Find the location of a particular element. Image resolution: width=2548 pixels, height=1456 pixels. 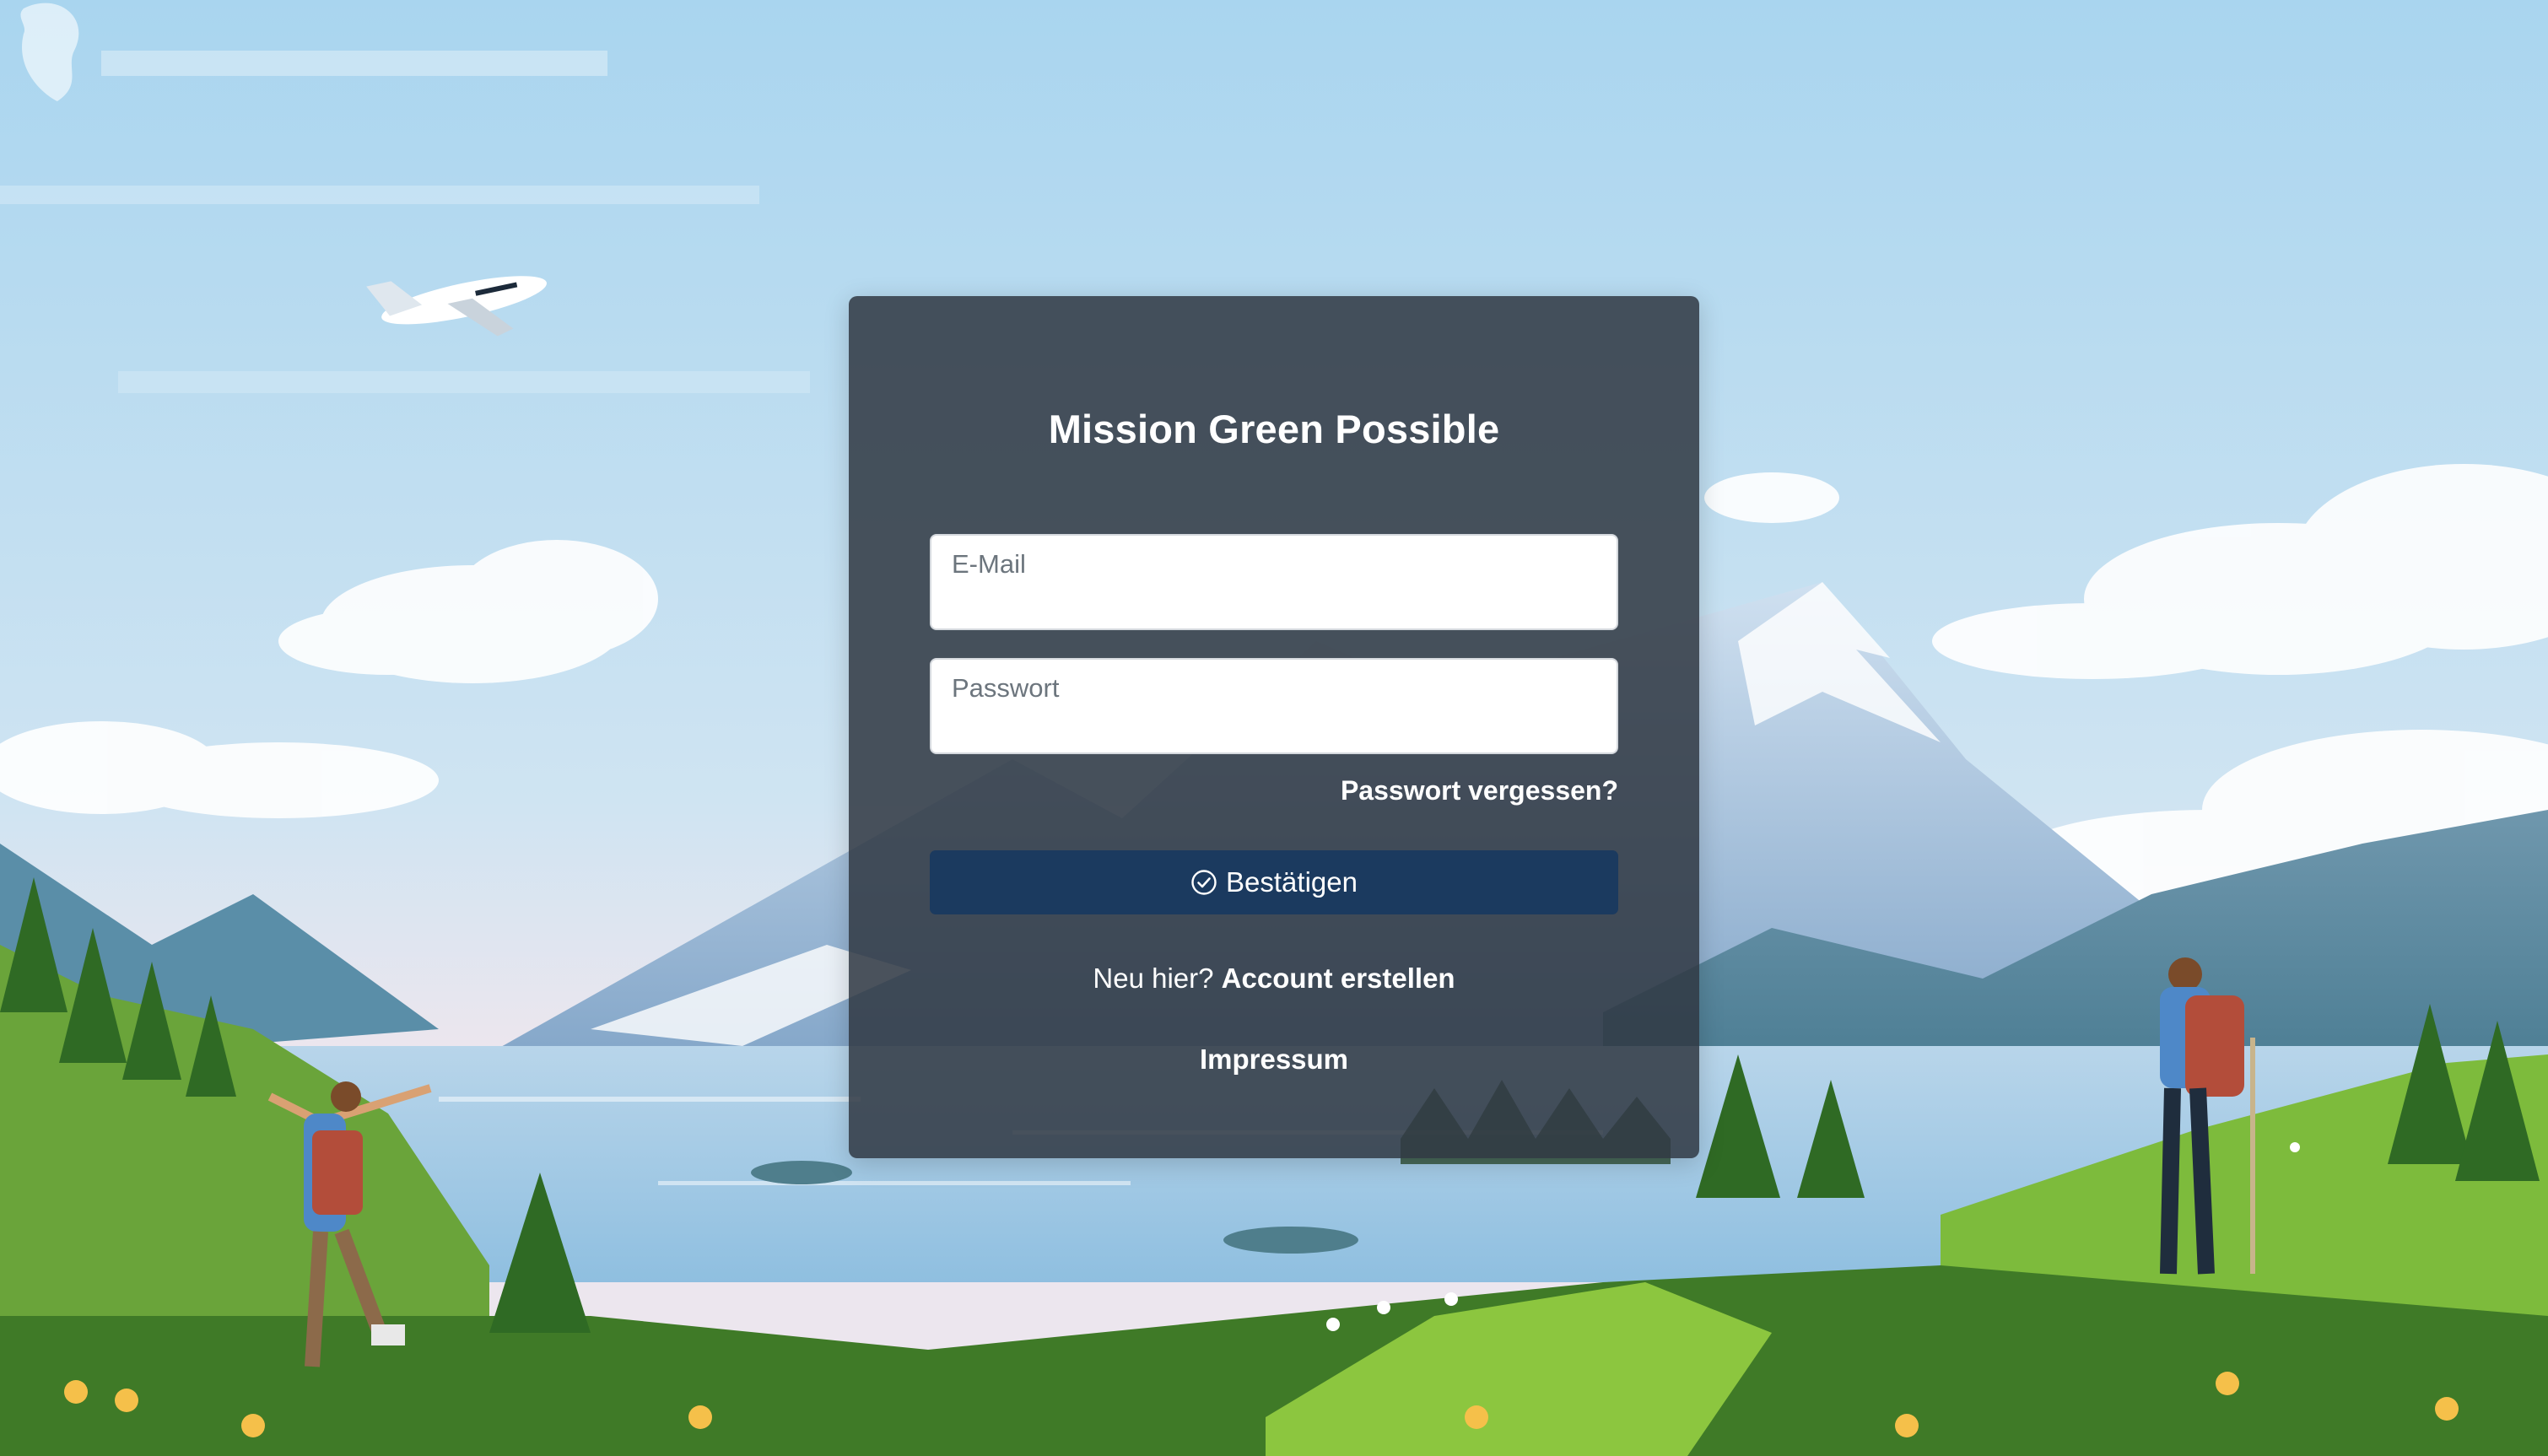

impressum: Impressum is located at coordinates (1274, 1059).